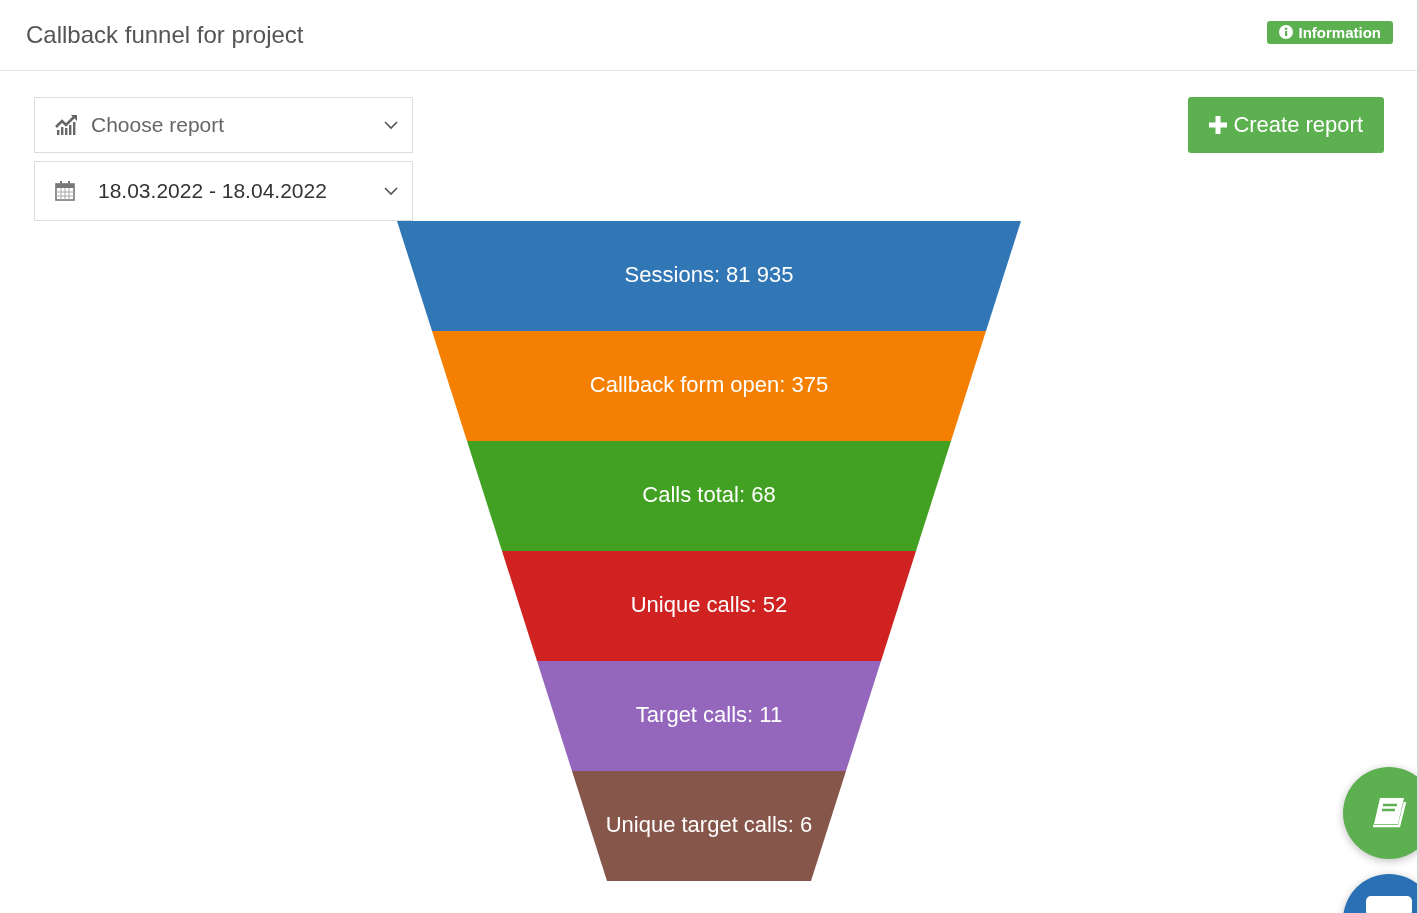 The image size is (1419, 913). I want to click on funnel-label: Unique calls: 52, so click(709, 604).